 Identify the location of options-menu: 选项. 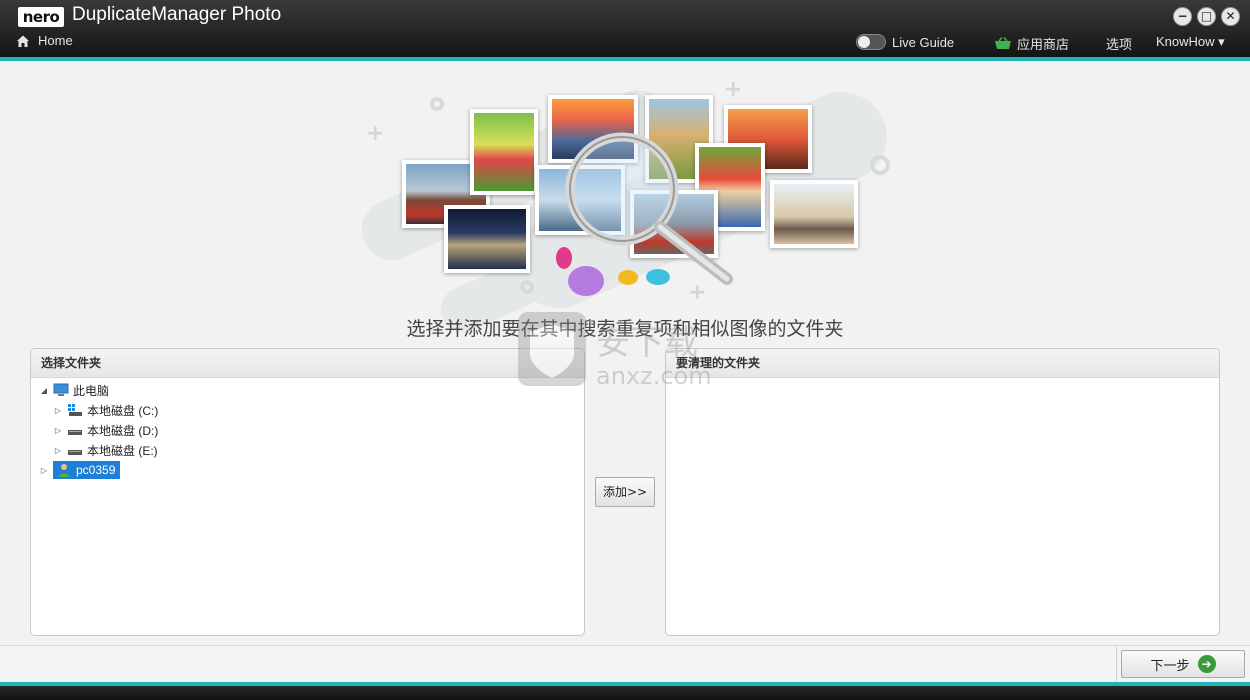
(1119, 43).